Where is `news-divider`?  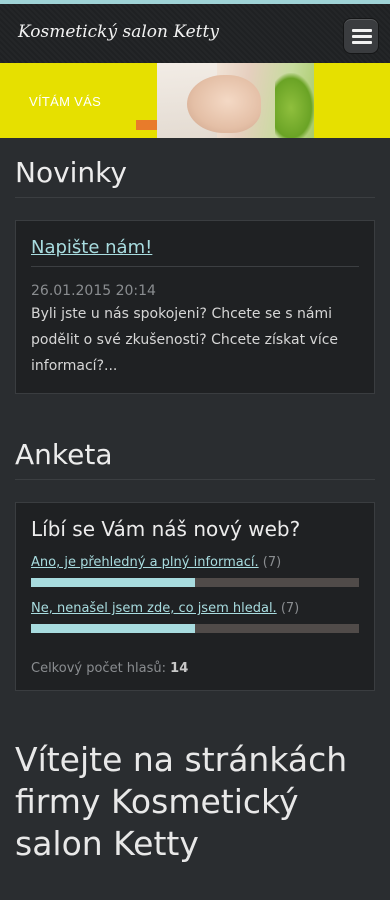 news-divider is located at coordinates (195, 266).